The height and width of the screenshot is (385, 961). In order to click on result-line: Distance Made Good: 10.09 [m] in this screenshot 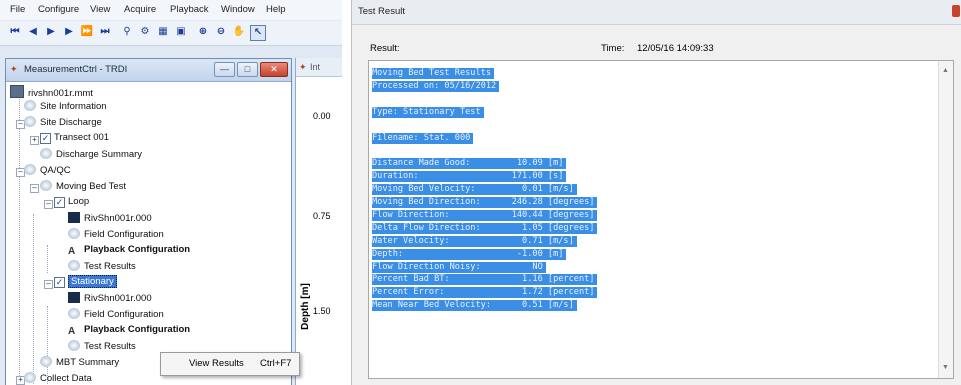, I will do `click(469, 164)`.